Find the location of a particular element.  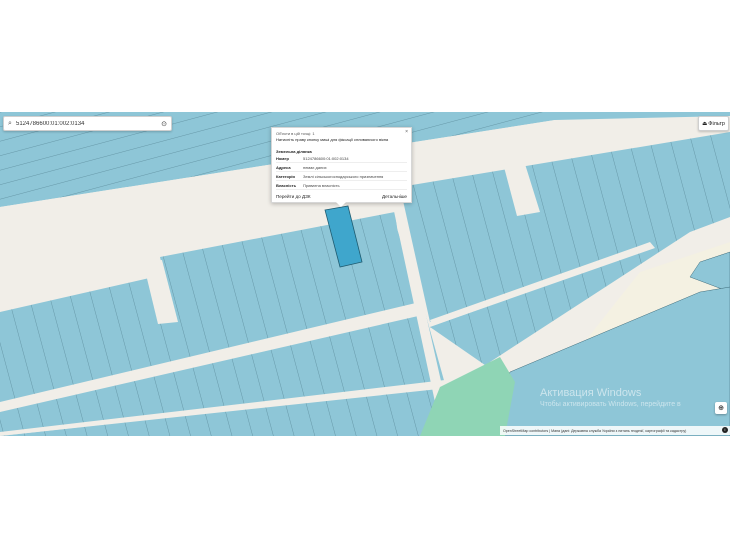

popup-row-value: 5124786600:01:002:0134 is located at coordinates (326, 158).